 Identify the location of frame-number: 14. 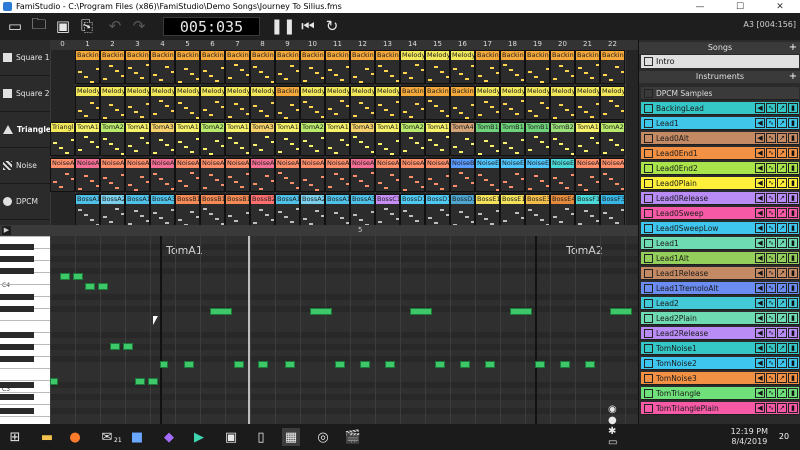
(412, 45).